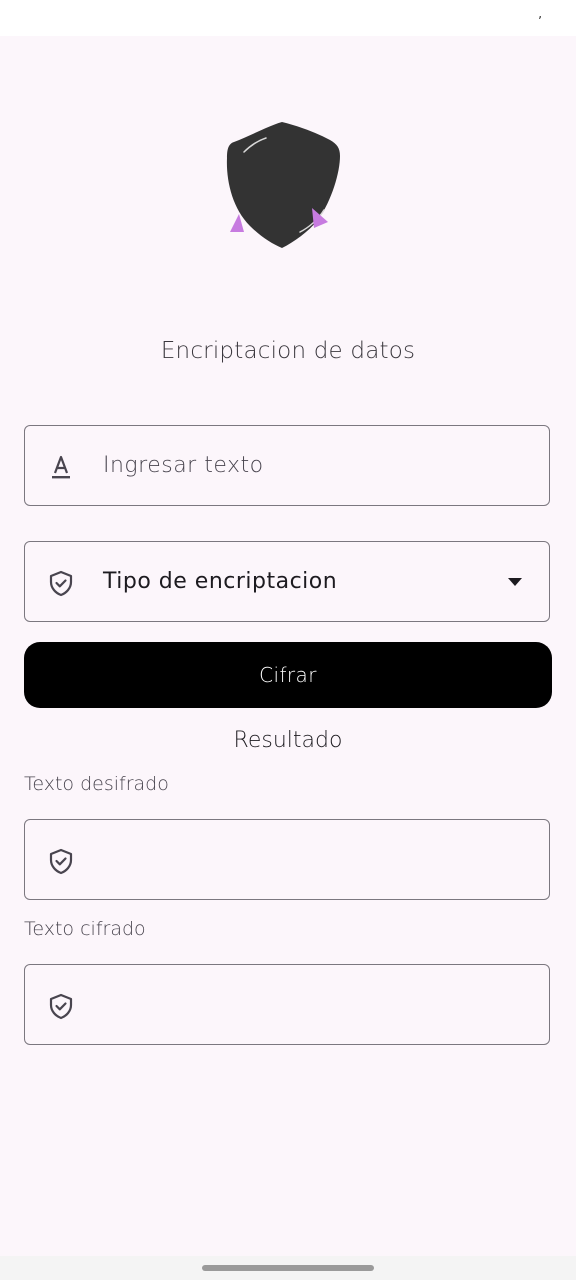 The width and height of the screenshot is (576, 1280). I want to click on encrypted-text-label: Texto cifrado, so click(85, 929).